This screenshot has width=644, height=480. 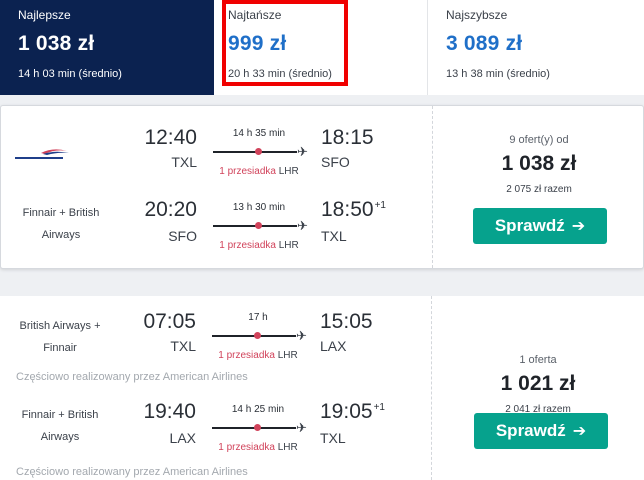 What do you see at coordinates (257, 43) in the screenshot?
I see `tab-cheapest-price: 999 zł` at bounding box center [257, 43].